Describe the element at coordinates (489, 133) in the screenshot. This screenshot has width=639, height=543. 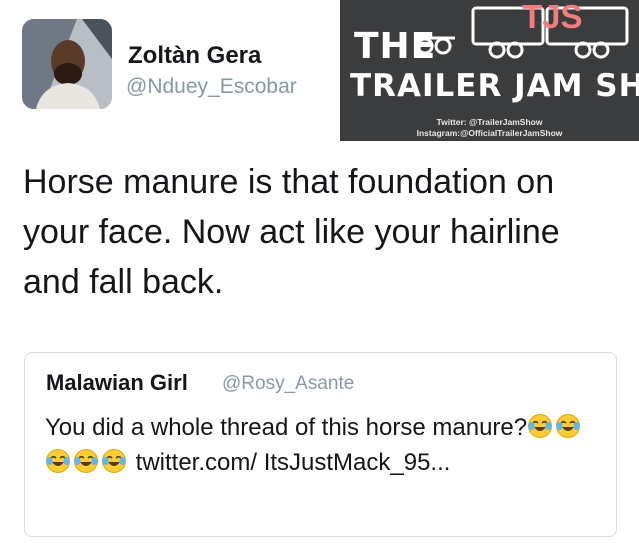
I see `watermark-instagram: Instagram:@OfficialTrailerJamShow` at that location.